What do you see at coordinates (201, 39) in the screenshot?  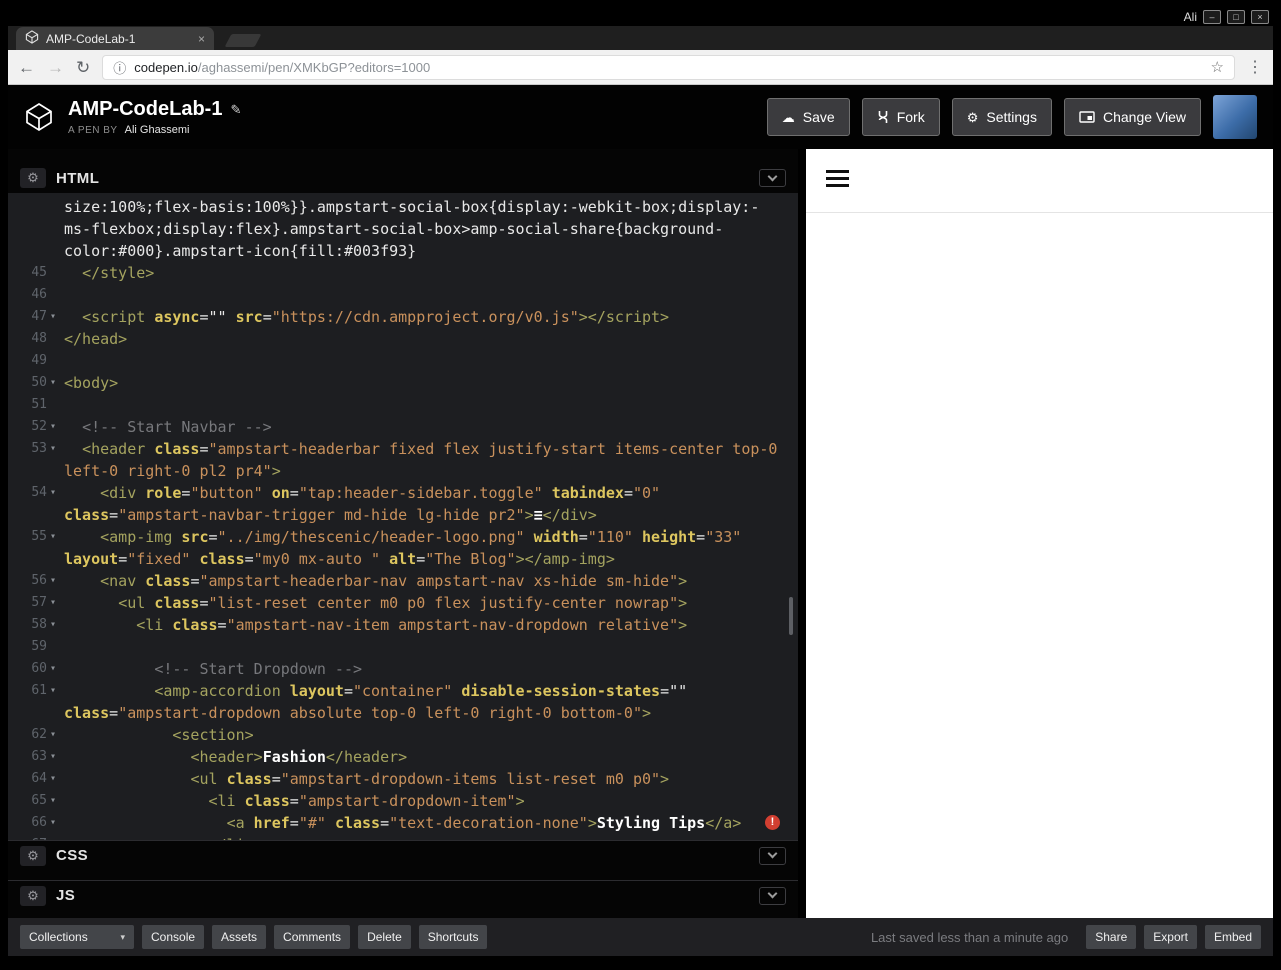 I see `tab-close-icon: ×` at bounding box center [201, 39].